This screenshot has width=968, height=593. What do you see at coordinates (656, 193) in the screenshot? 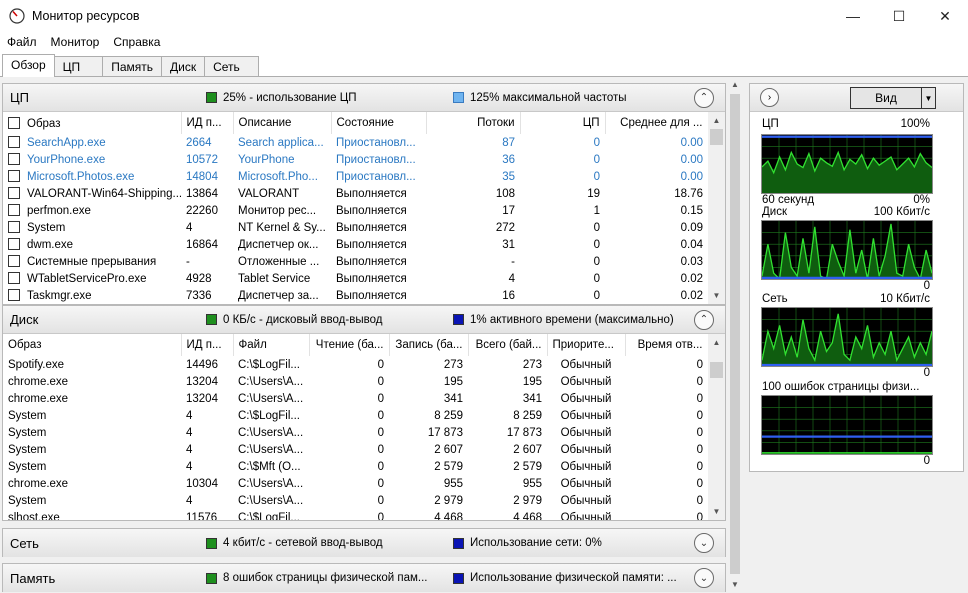
I see `cell-avg: 18.76` at bounding box center [656, 193].